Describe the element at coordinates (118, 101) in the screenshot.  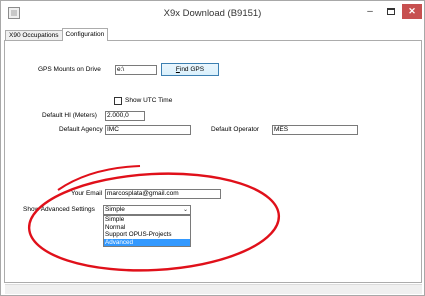
I see `show-utc-checkbox` at that location.